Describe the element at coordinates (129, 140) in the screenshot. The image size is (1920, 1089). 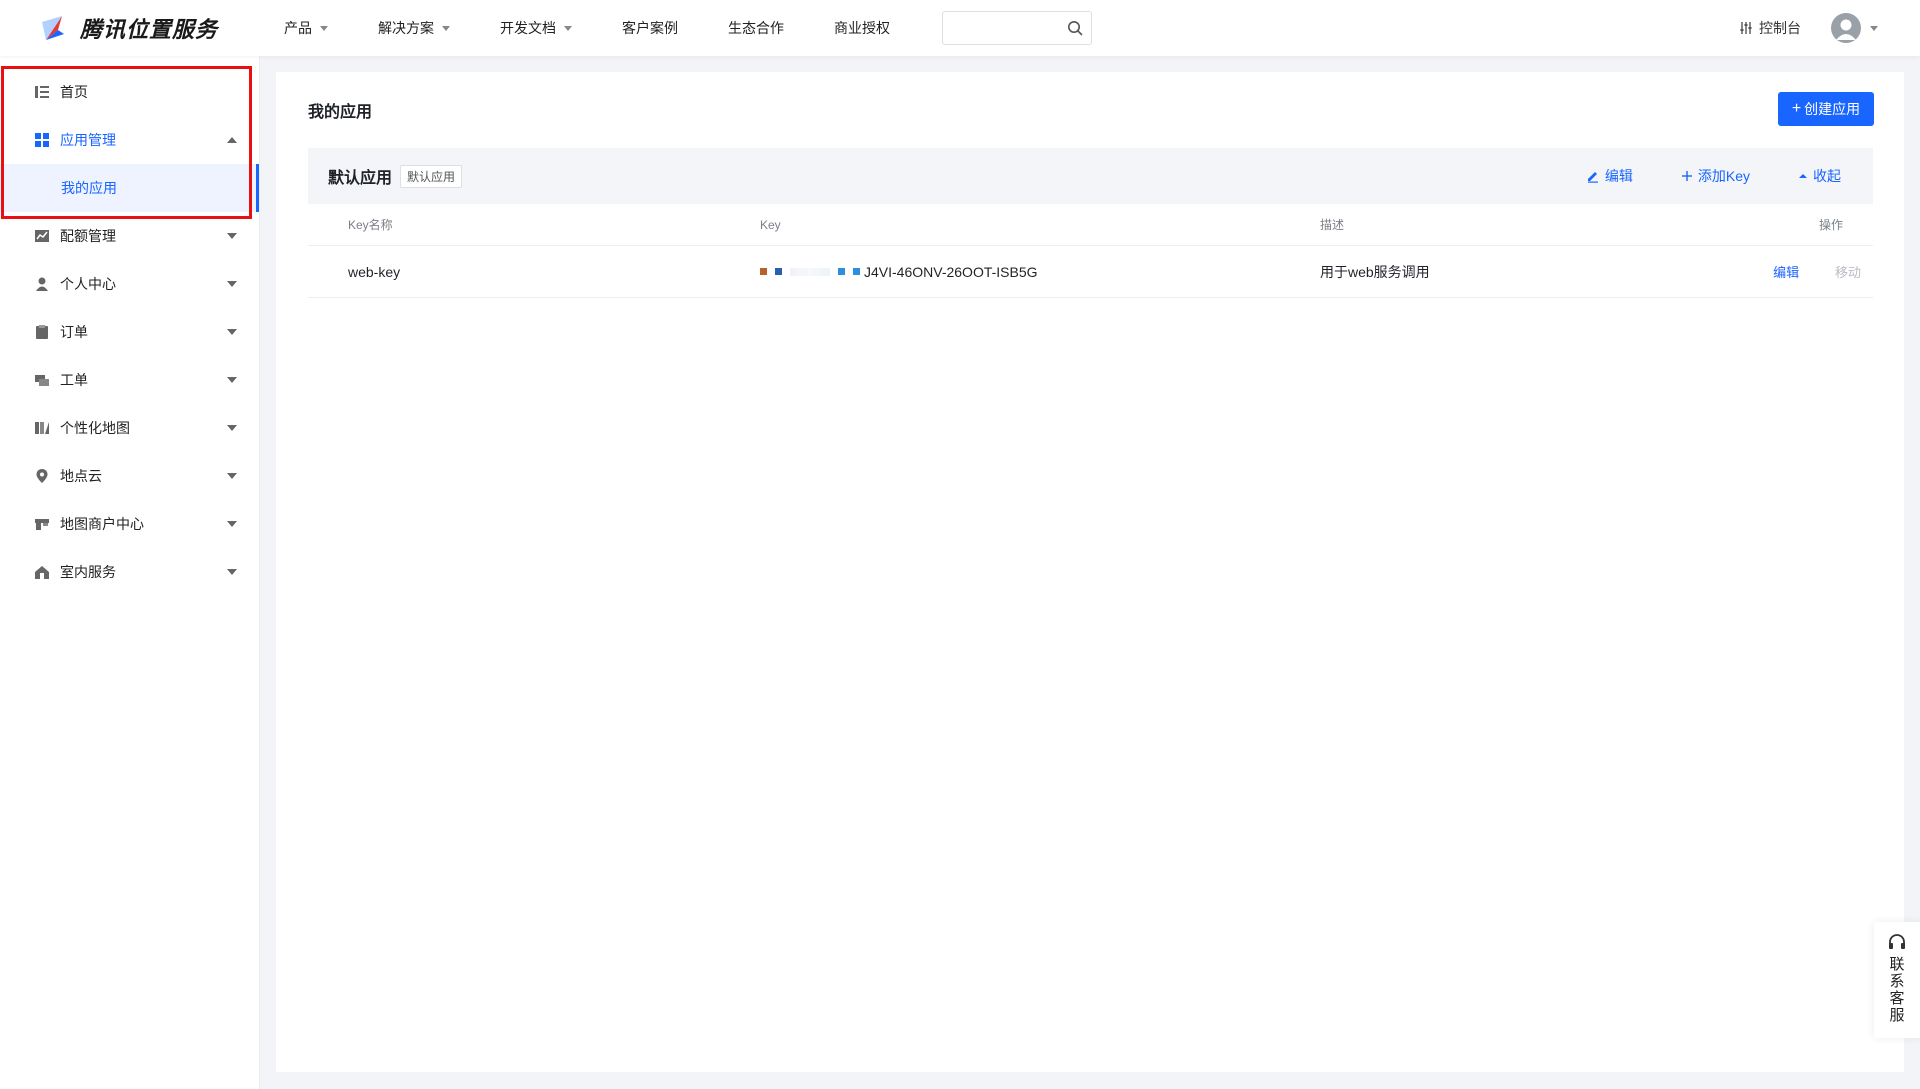
I see `sidebar-item-app-management: 应用管理` at that location.